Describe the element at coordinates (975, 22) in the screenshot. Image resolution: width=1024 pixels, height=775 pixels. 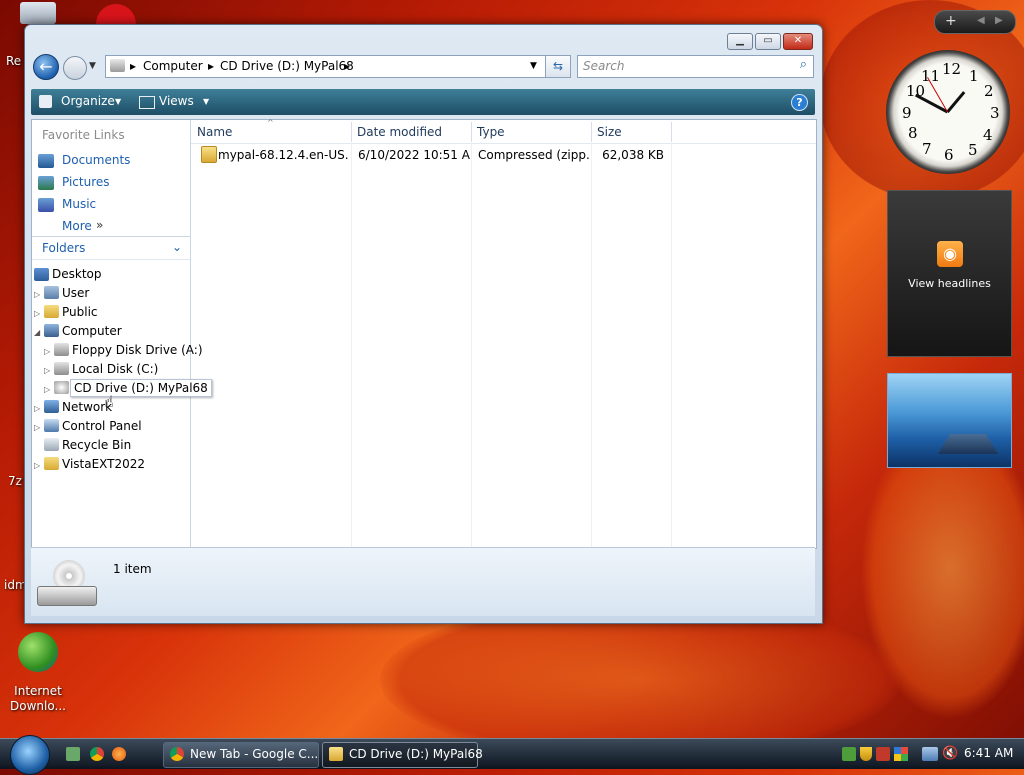
I see `sidebar-control: + ◀ ▶` at that location.